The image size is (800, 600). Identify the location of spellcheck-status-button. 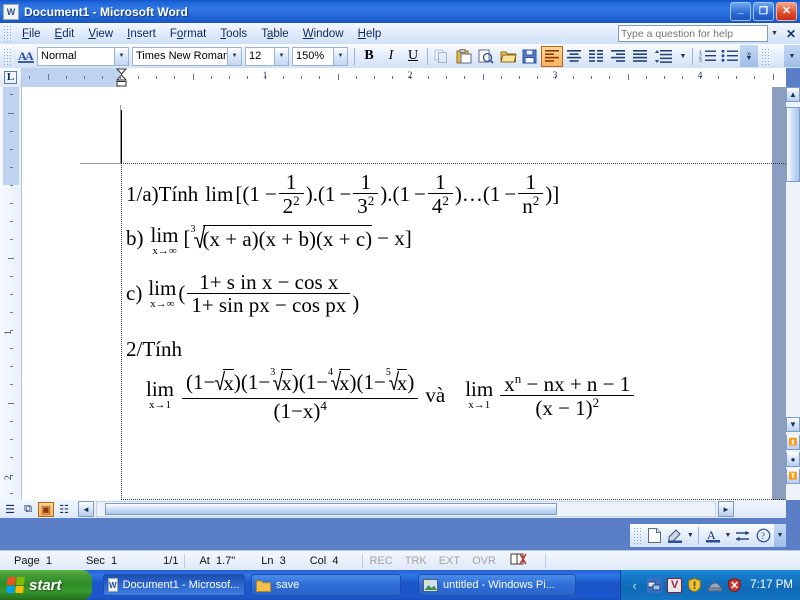
(517, 560).